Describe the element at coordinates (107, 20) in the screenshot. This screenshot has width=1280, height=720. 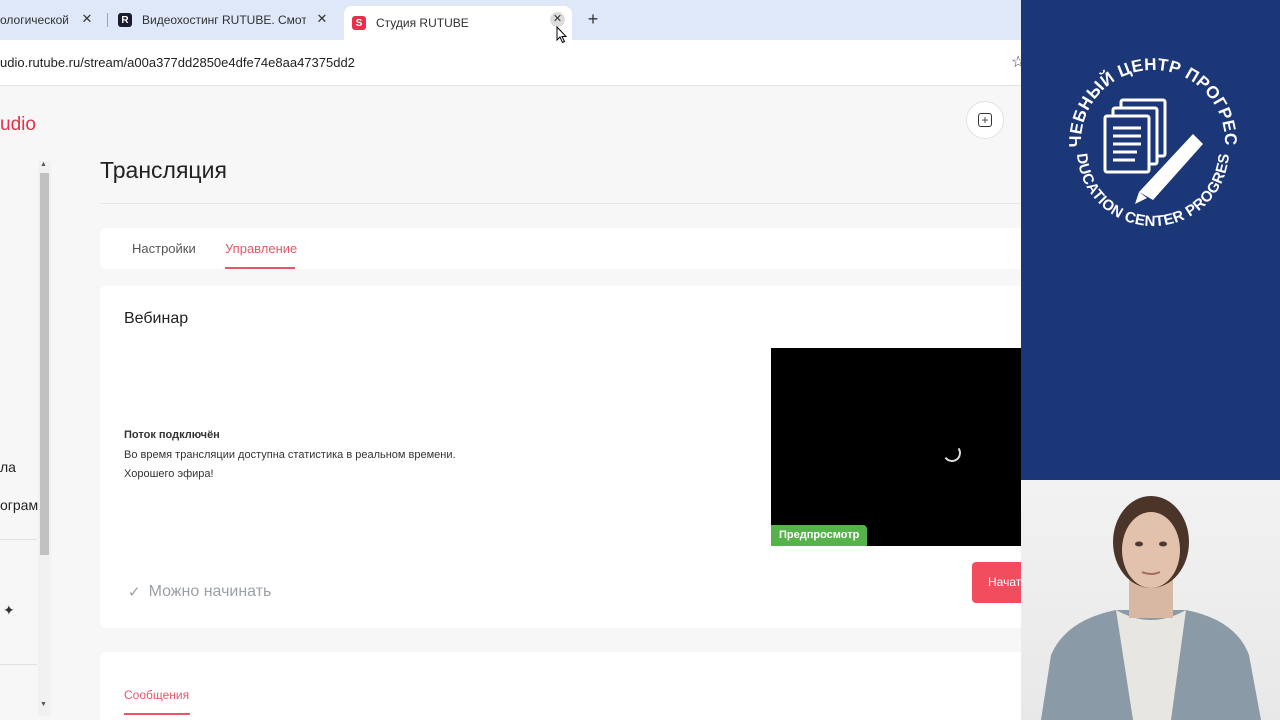
I see `tab-separator` at that location.